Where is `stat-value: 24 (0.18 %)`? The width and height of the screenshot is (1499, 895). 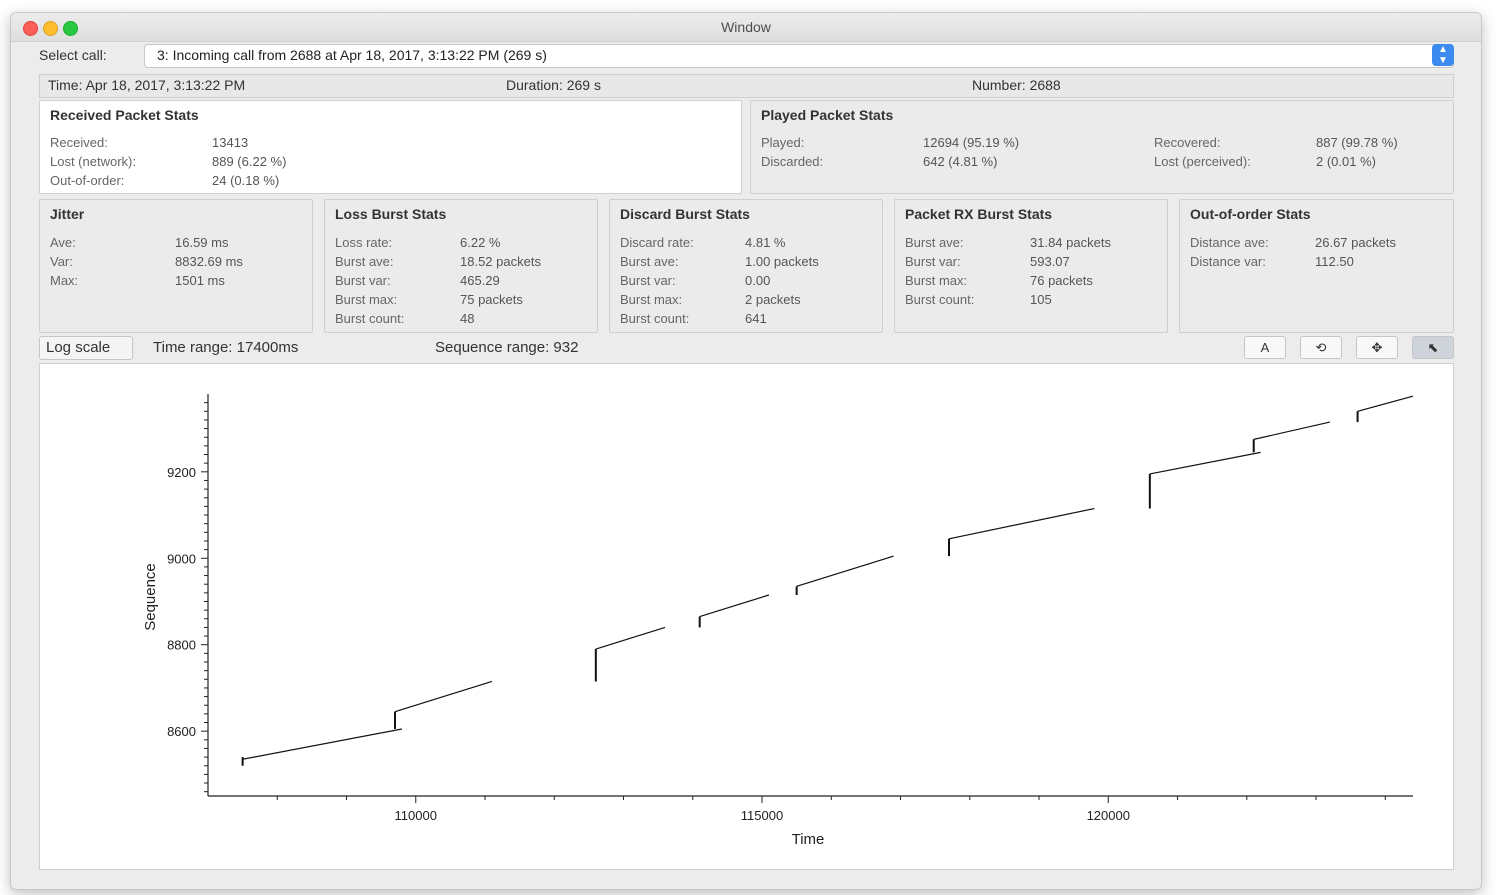 stat-value: 24 (0.18 %) is located at coordinates (246, 180).